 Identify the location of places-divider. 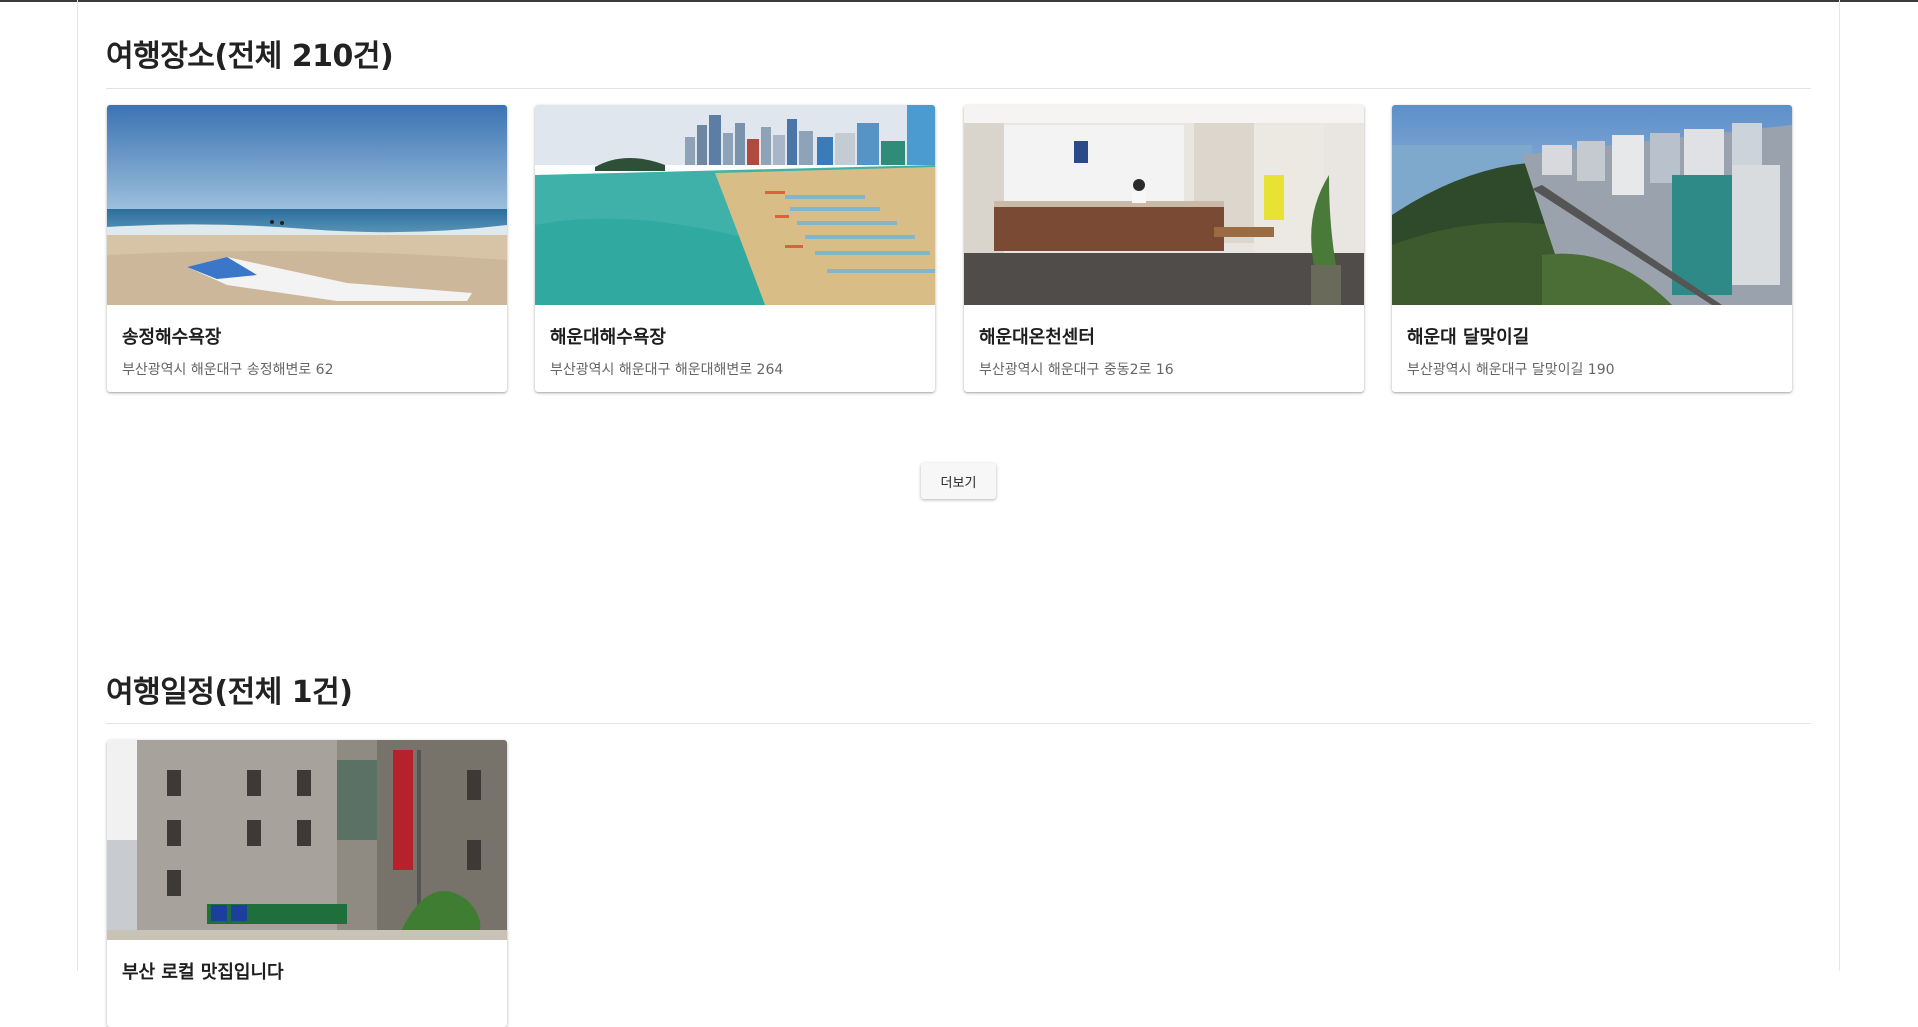
(958, 88).